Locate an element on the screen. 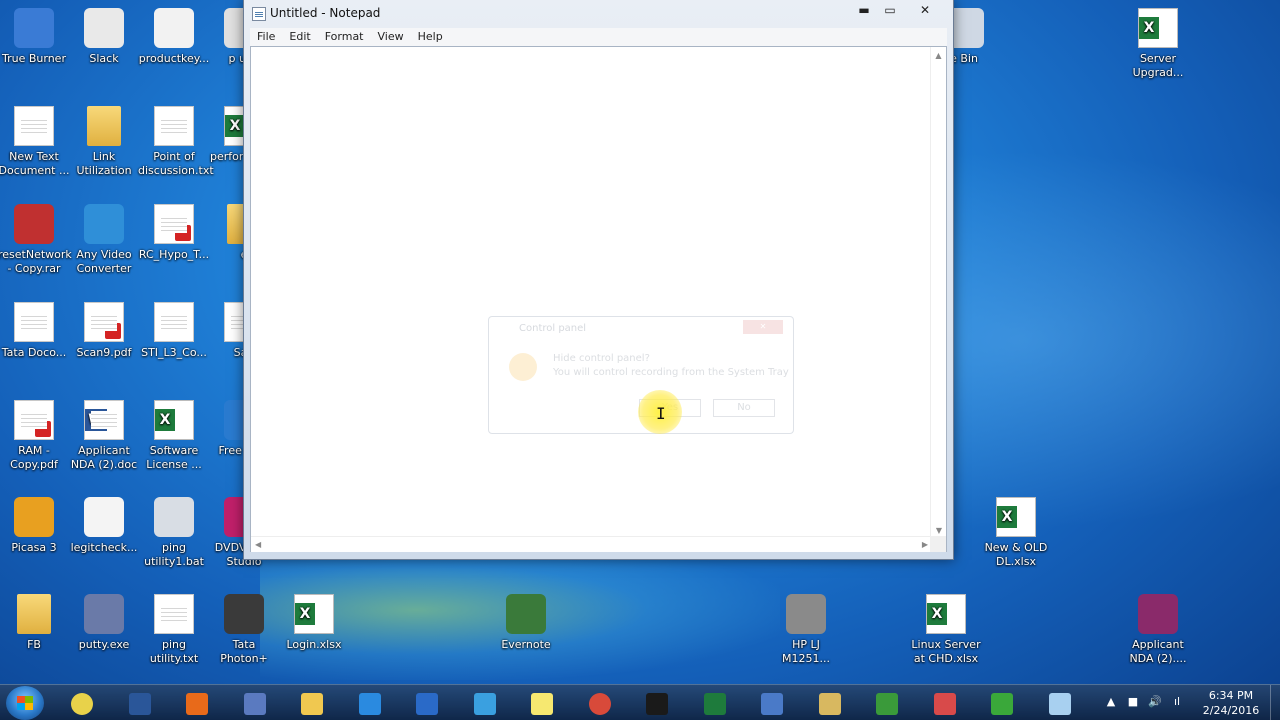  taskbar-snipping-tool is located at coordinates (485, 703).